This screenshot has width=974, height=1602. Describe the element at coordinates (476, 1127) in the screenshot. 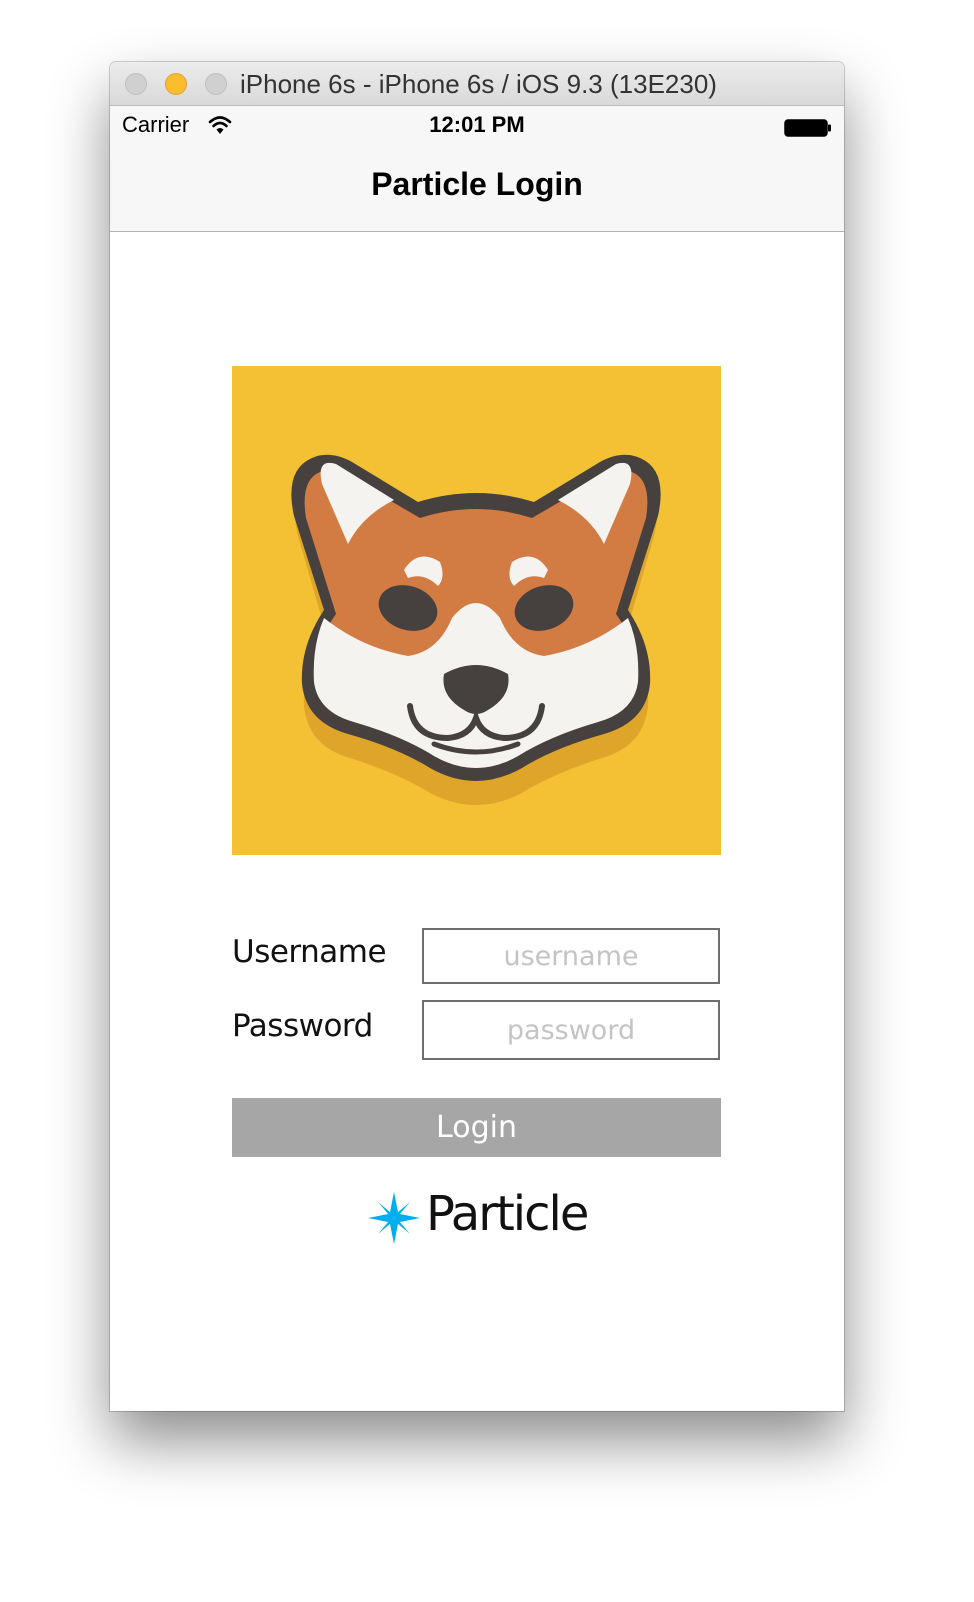

I see `login-button: Login` at that location.